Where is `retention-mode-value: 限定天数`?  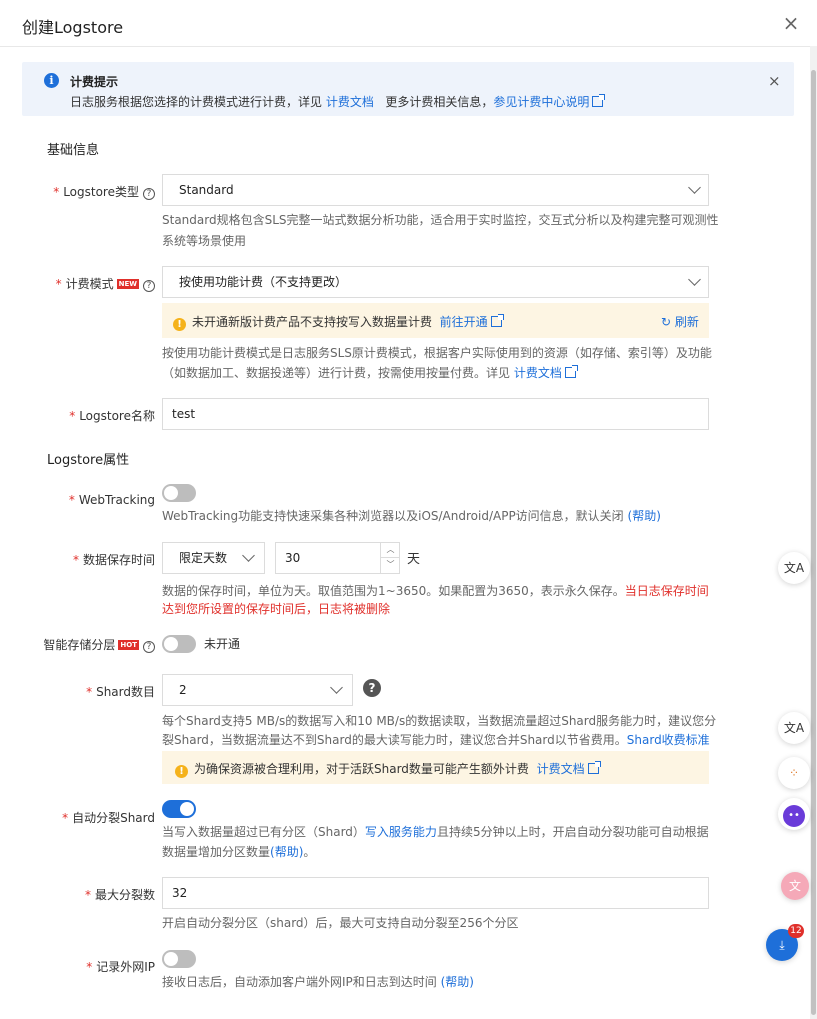
retention-mode-value: 限定天数 is located at coordinates (203, 558).